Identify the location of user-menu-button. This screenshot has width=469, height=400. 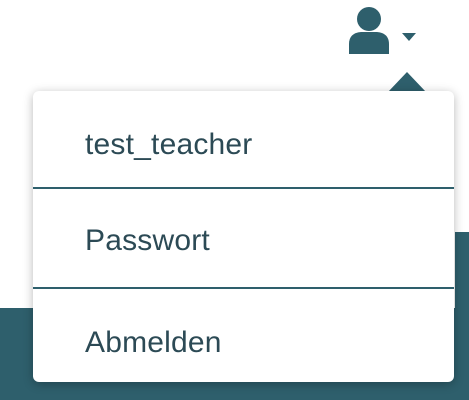
(385, 30).